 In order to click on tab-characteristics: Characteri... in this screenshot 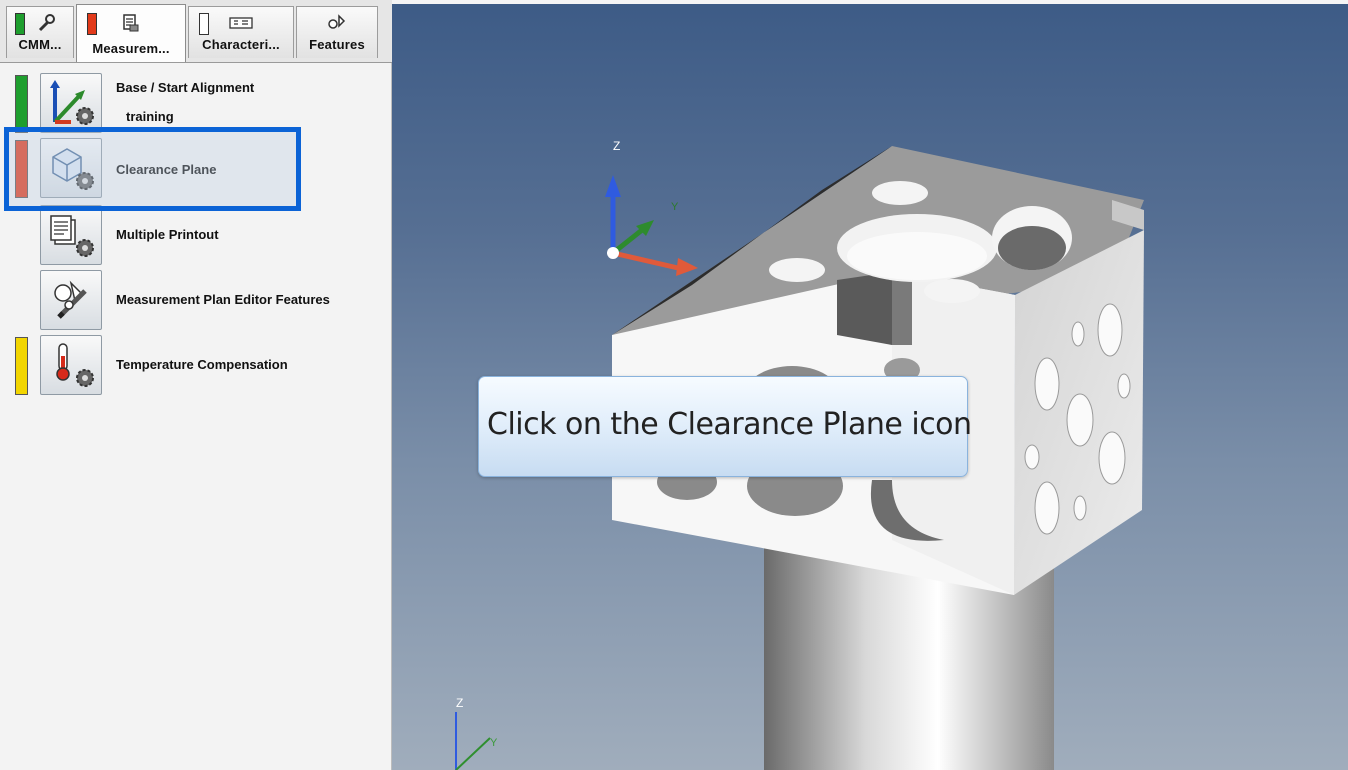, I will do `click(241, 32)`.